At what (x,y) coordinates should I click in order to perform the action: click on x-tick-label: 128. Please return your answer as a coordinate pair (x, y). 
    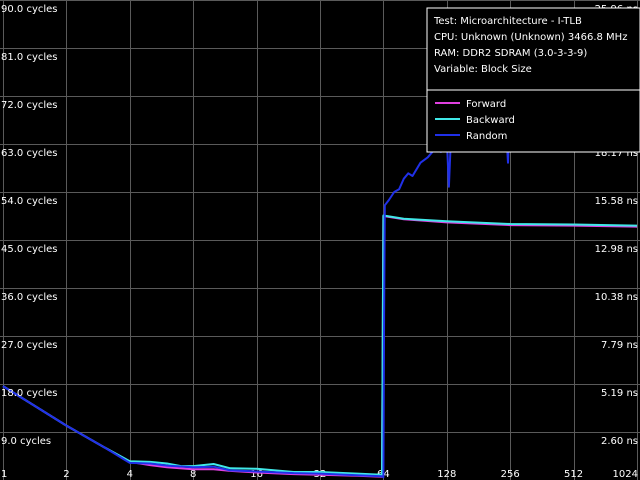
    Looking at the image, I should click on (446, 474).